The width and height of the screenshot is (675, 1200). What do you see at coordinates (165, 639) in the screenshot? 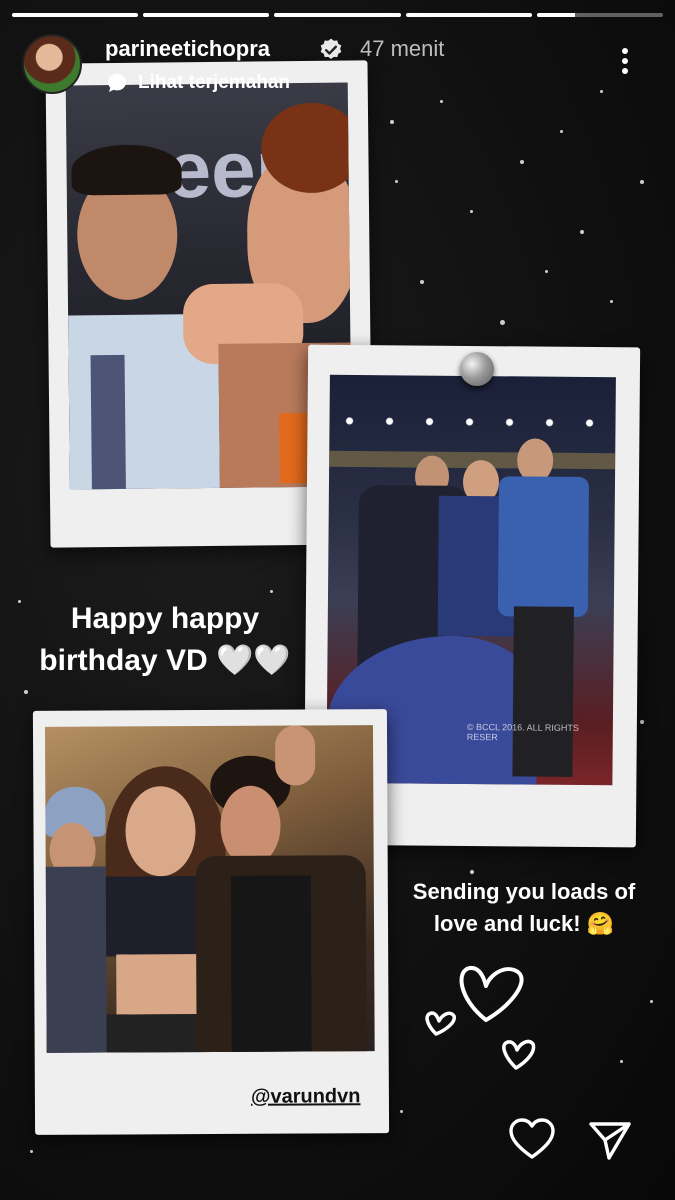
I see `birthday-caption: Happy happy birthday VD 🤍🤍` at bounding box center [165, 639].